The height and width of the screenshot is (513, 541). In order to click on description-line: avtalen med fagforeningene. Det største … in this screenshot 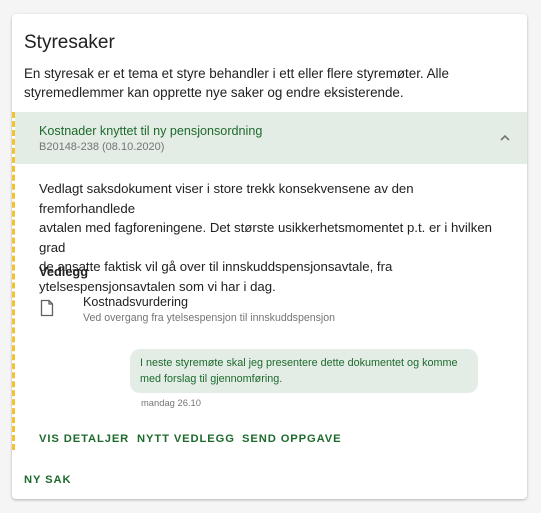, I will do `click(265, 237)`.